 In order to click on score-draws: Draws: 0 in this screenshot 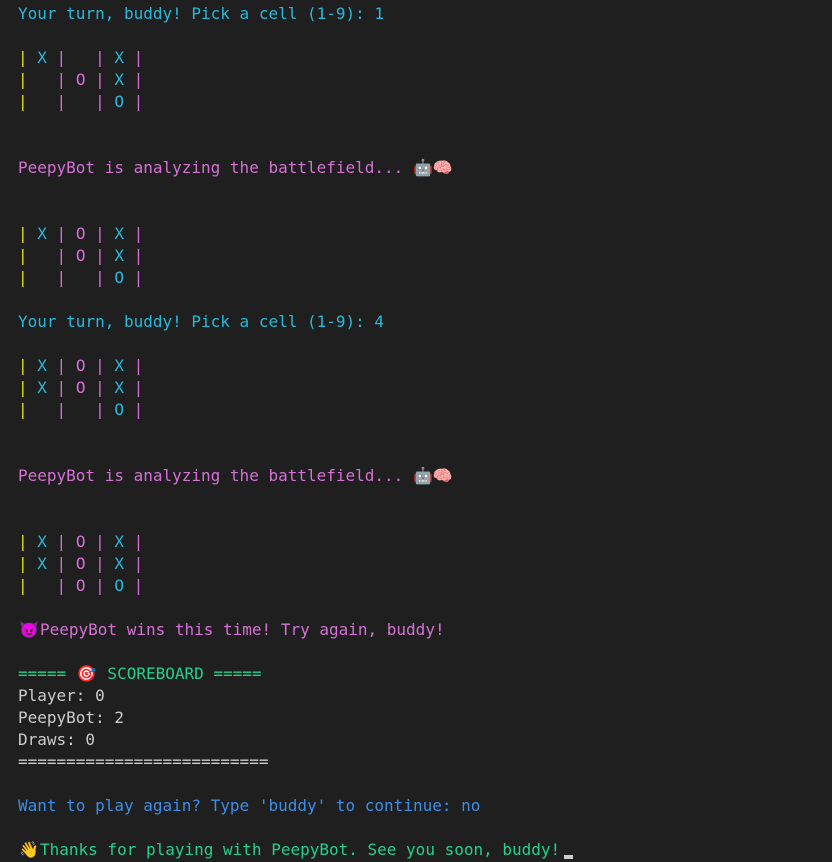, I will do `click(57, 739)`.